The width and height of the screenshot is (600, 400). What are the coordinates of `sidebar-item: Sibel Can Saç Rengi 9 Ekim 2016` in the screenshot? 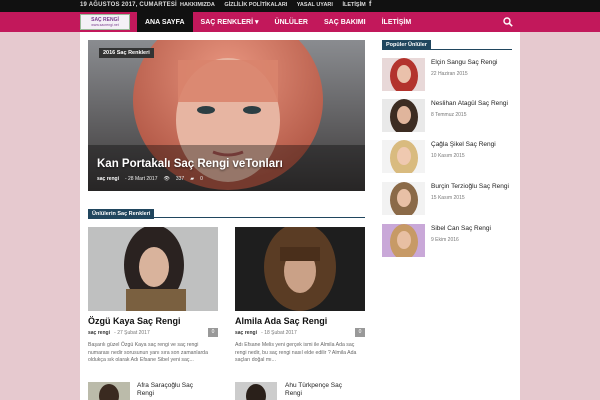 It's located at (449, 241).